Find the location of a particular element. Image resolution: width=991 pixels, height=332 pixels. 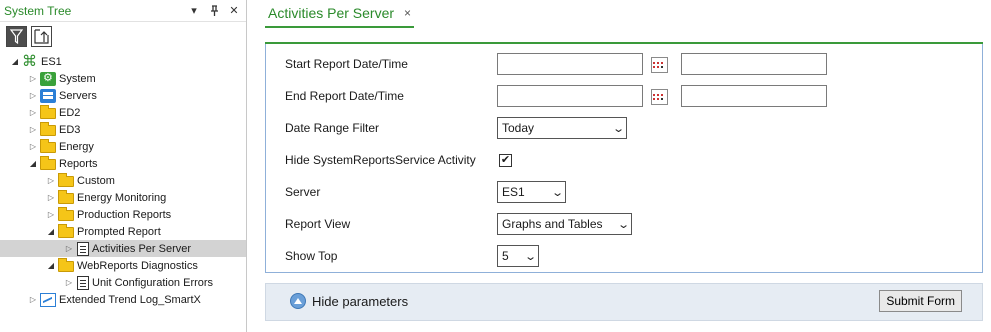

tree-node-label: ED2 is located at coordinates (70, 112).